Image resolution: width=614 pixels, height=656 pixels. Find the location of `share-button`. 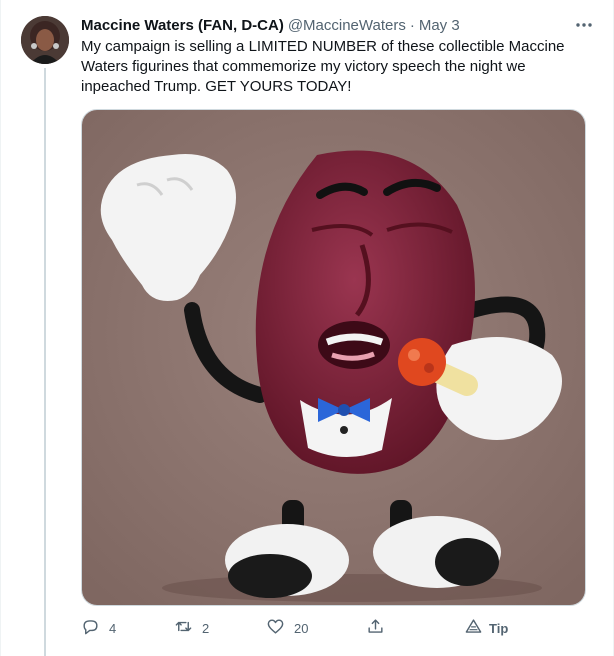

share-button is located at coordinates (375, 628).